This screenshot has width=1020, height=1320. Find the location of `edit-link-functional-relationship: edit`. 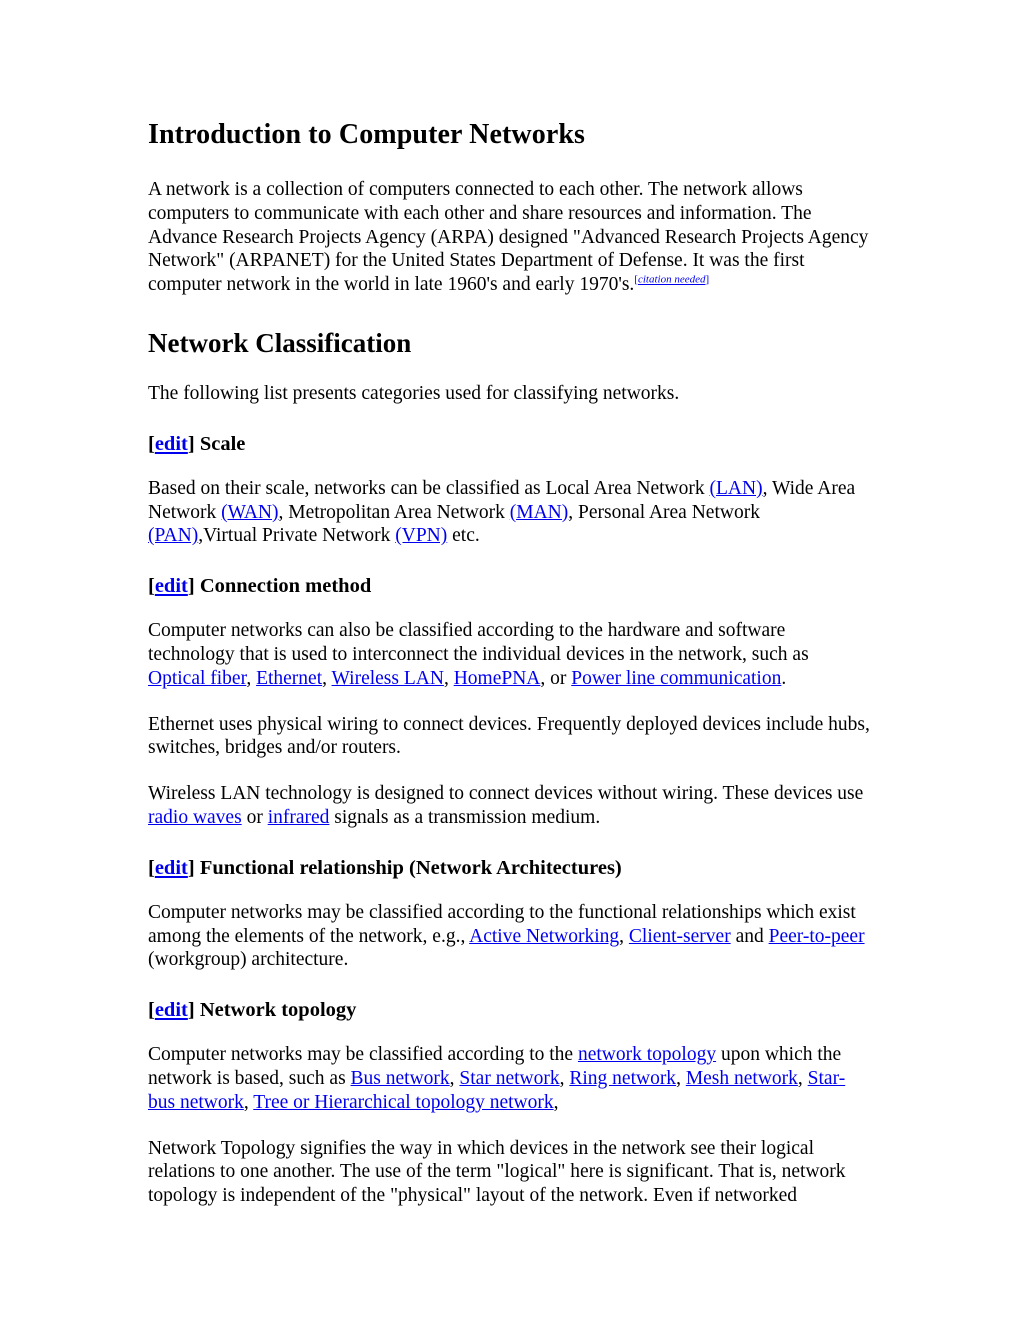

edit-link-functional-relationship: edit is located at coordinates (171, 868).